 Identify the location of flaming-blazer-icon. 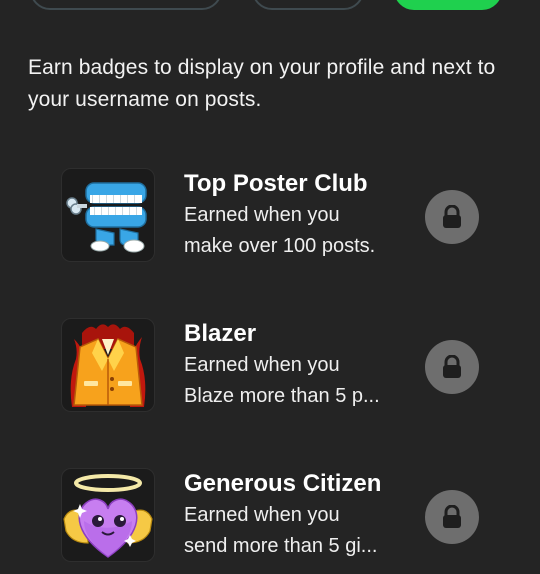
(108, 365).